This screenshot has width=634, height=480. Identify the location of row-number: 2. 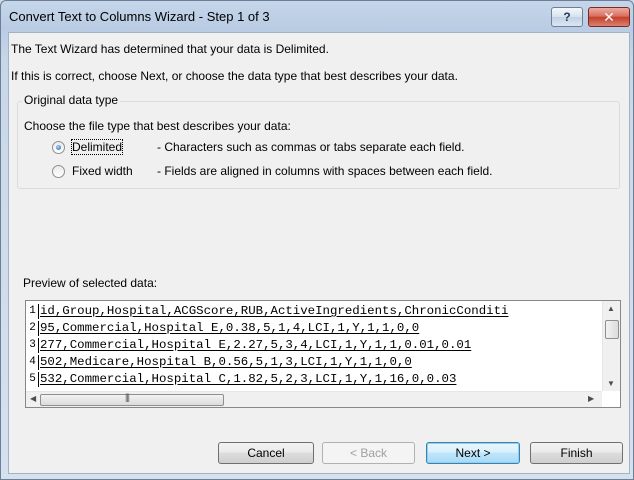
(33, 328).